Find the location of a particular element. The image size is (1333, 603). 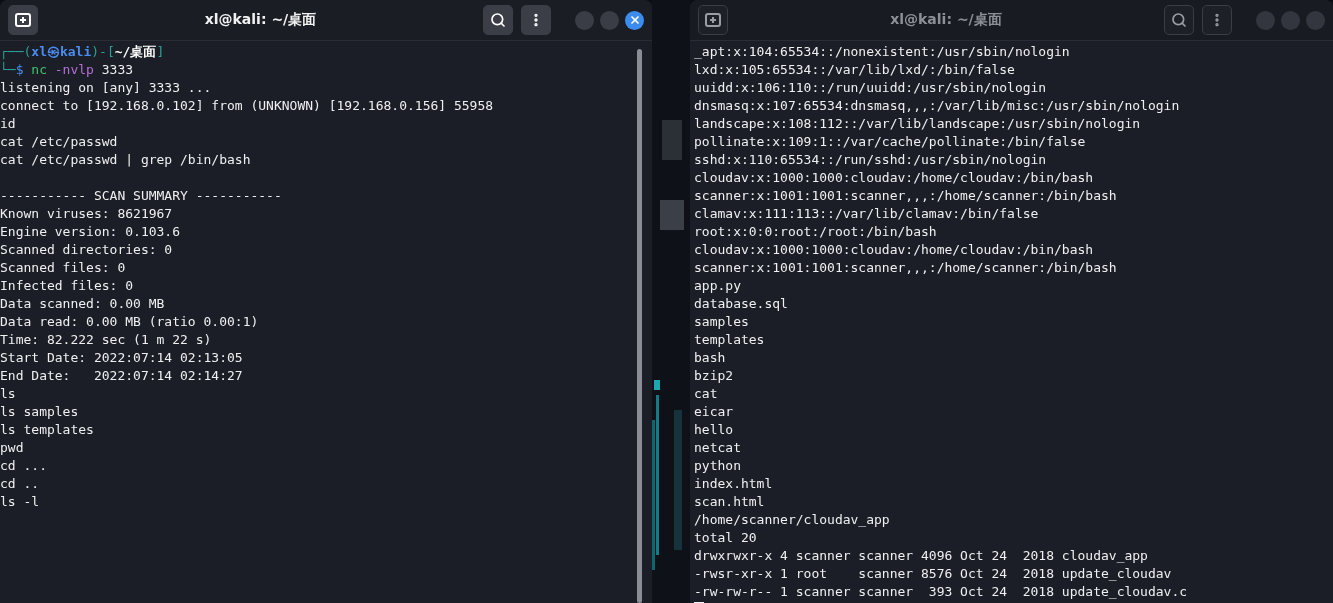

terminal-line: Known viruses: 8621967 is located at coordinates (87, 214).